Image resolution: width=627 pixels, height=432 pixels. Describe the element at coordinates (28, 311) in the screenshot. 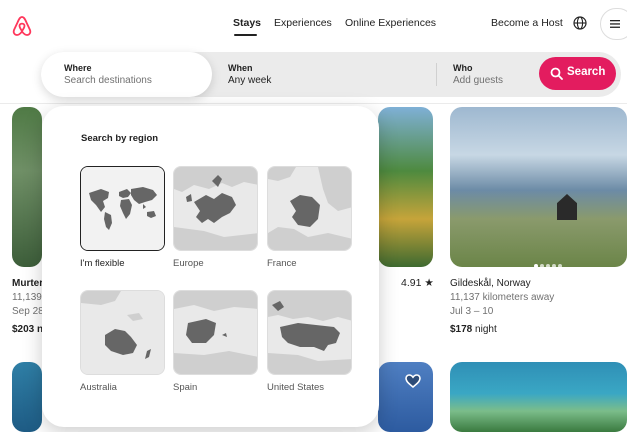

I see `listing-left-dates: Sep 28` at that location.